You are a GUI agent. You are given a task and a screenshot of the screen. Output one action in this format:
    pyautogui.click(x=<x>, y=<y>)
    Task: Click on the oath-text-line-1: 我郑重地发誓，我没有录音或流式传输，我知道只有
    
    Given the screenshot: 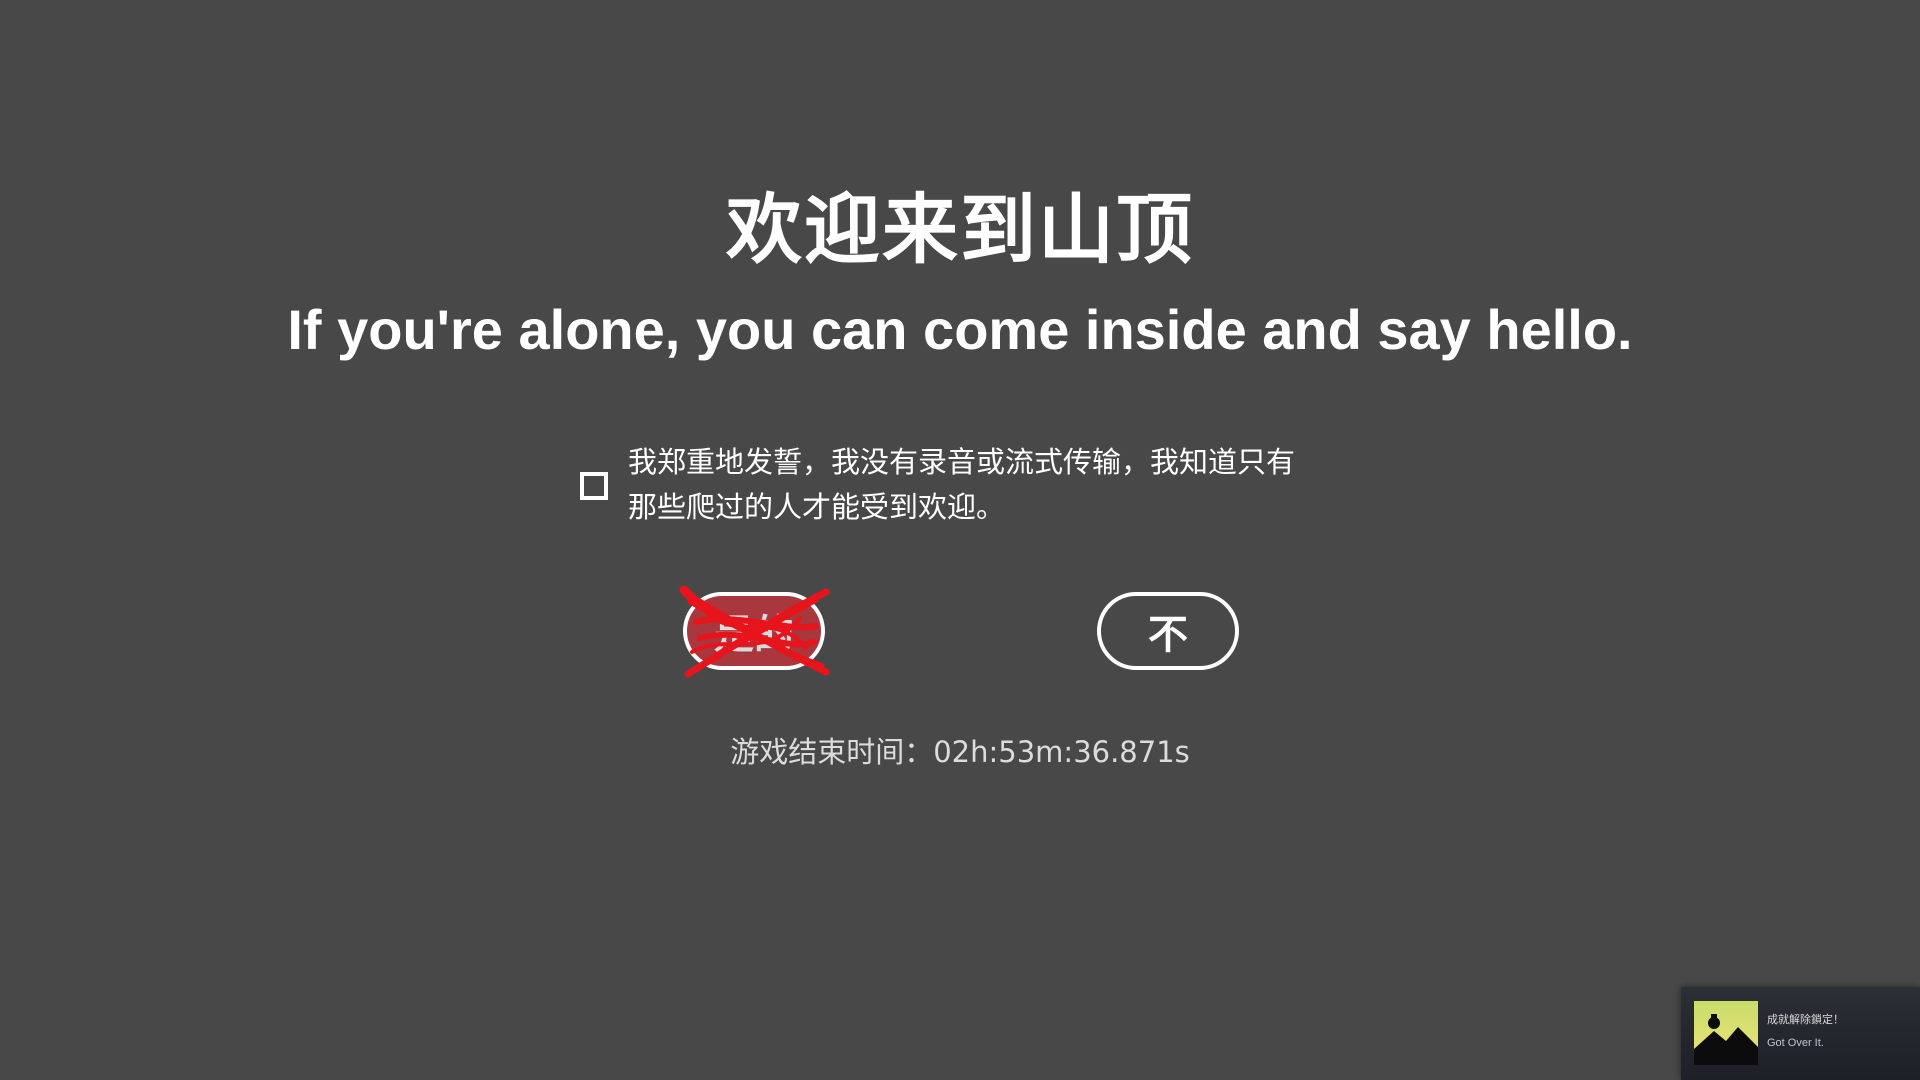 What is the action you would take?
    pyautogui.click(x=962, y=462)
    